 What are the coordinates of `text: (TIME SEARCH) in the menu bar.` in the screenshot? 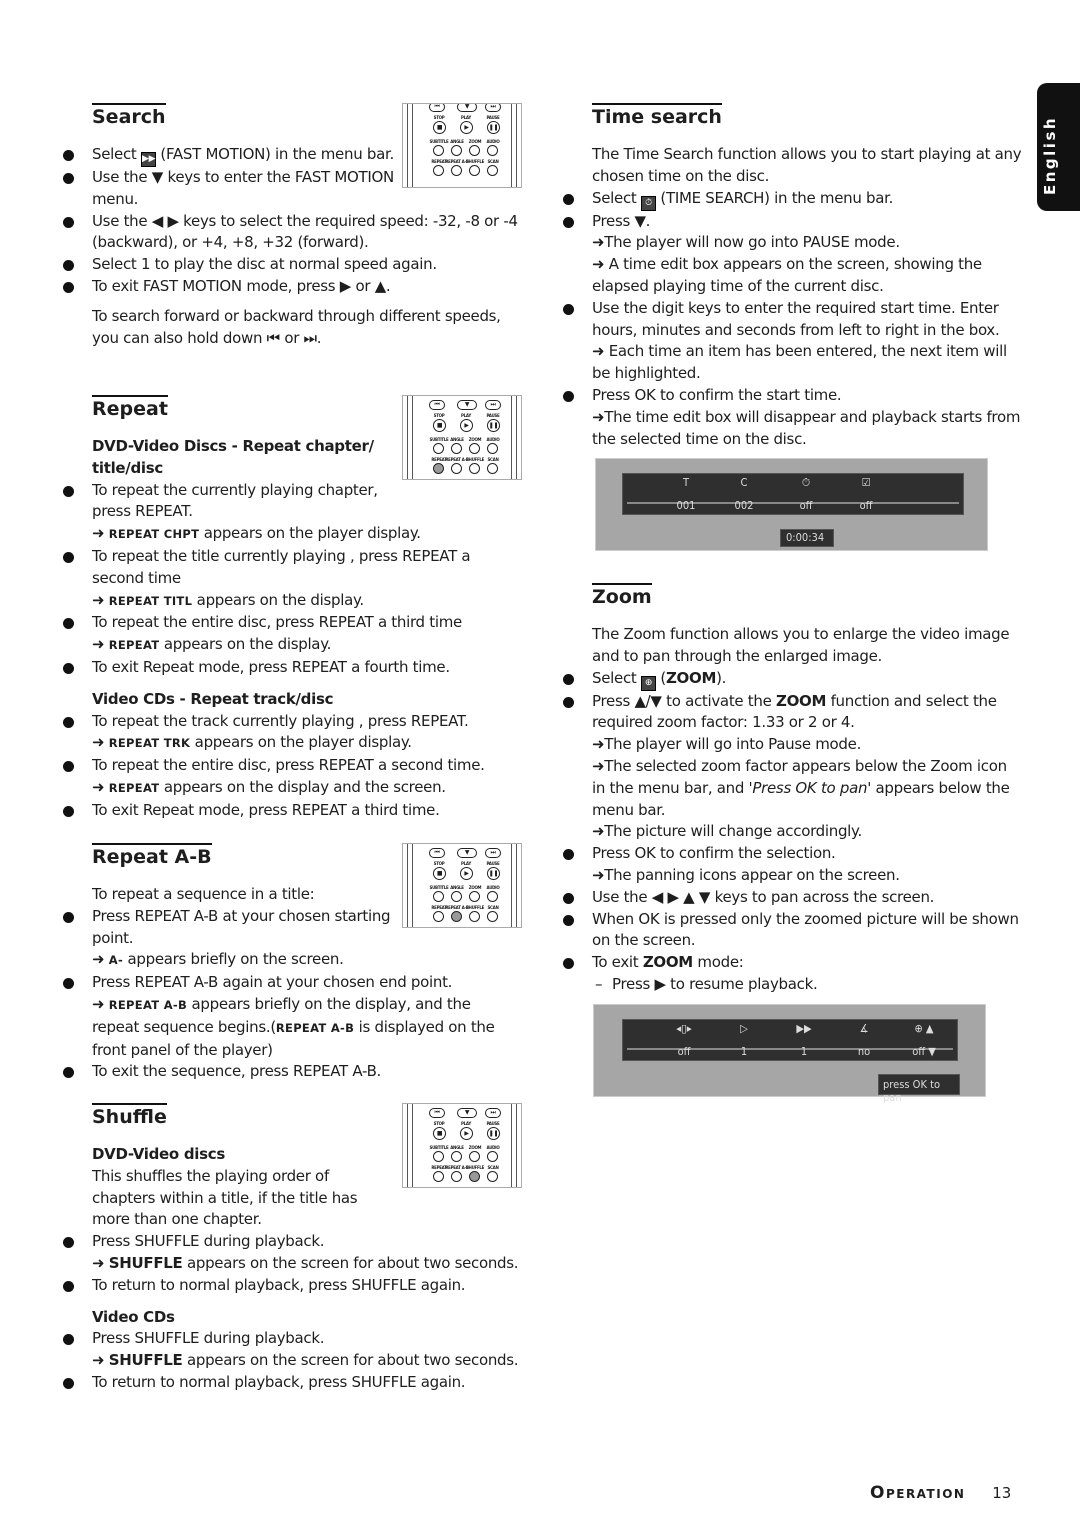 It's located at (774, 197).